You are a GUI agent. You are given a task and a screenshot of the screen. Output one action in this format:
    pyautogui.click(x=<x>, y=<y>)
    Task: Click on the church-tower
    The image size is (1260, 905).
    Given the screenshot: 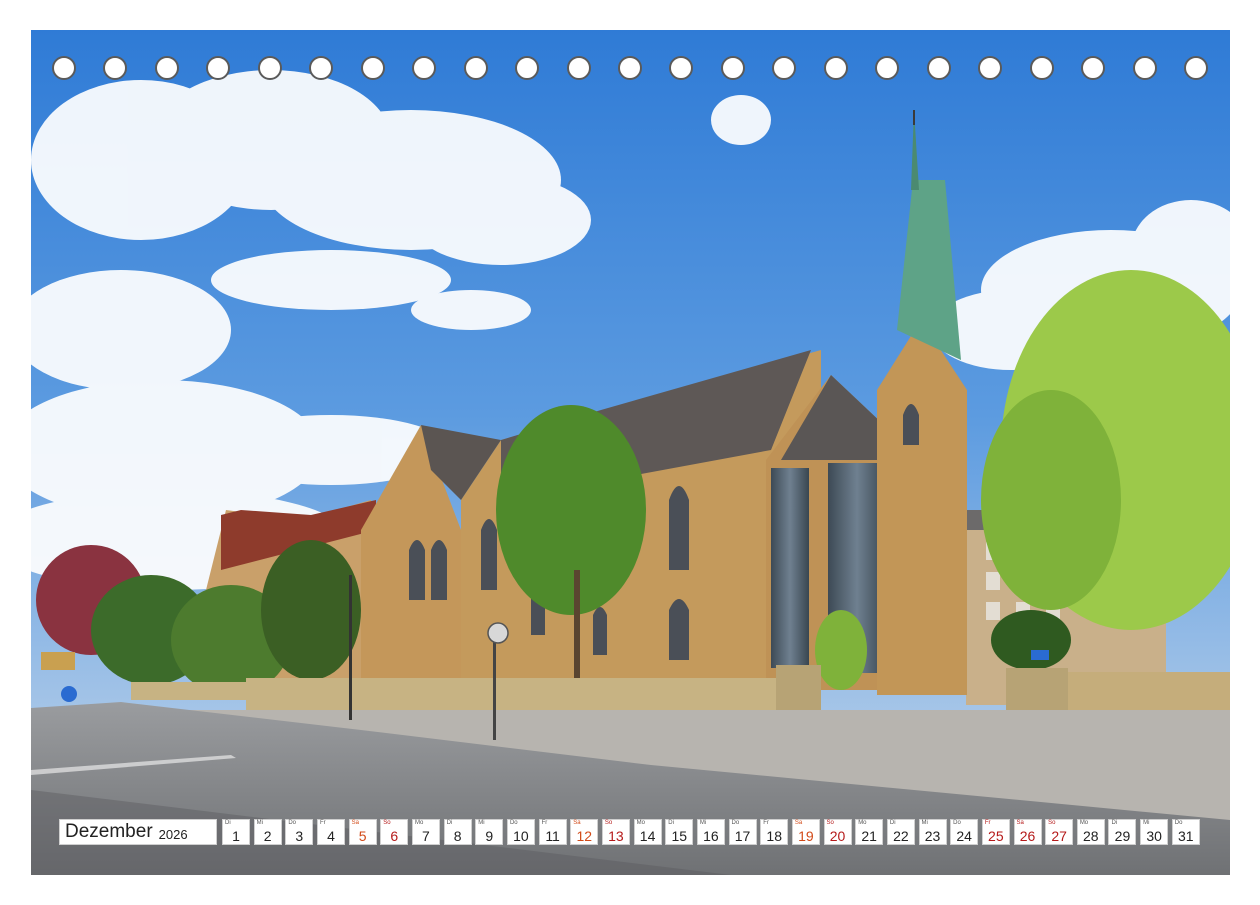 What is the action you would take?
    pyautogui.click(x=922, y=542)
    